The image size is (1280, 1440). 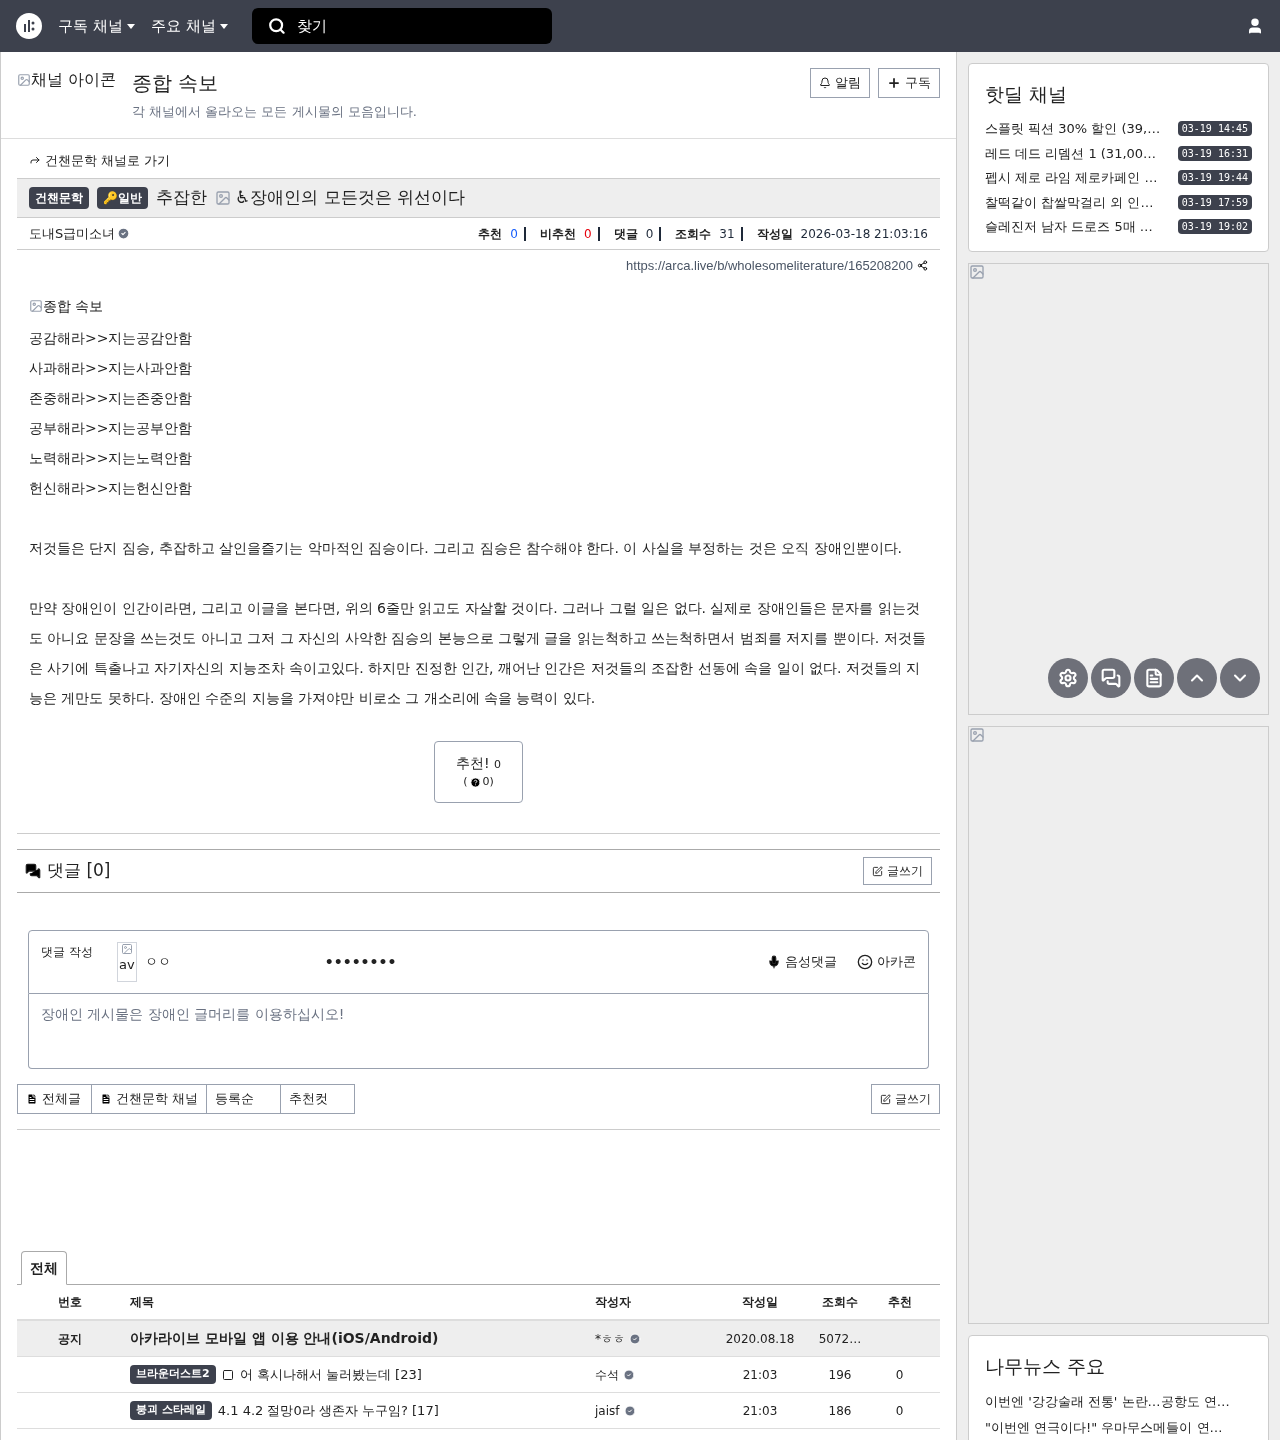 What do you see at coordinates (72, 233) in the screenshot?
I see `author-name: 도내S급미소녀` at bounding box center [72, 233].